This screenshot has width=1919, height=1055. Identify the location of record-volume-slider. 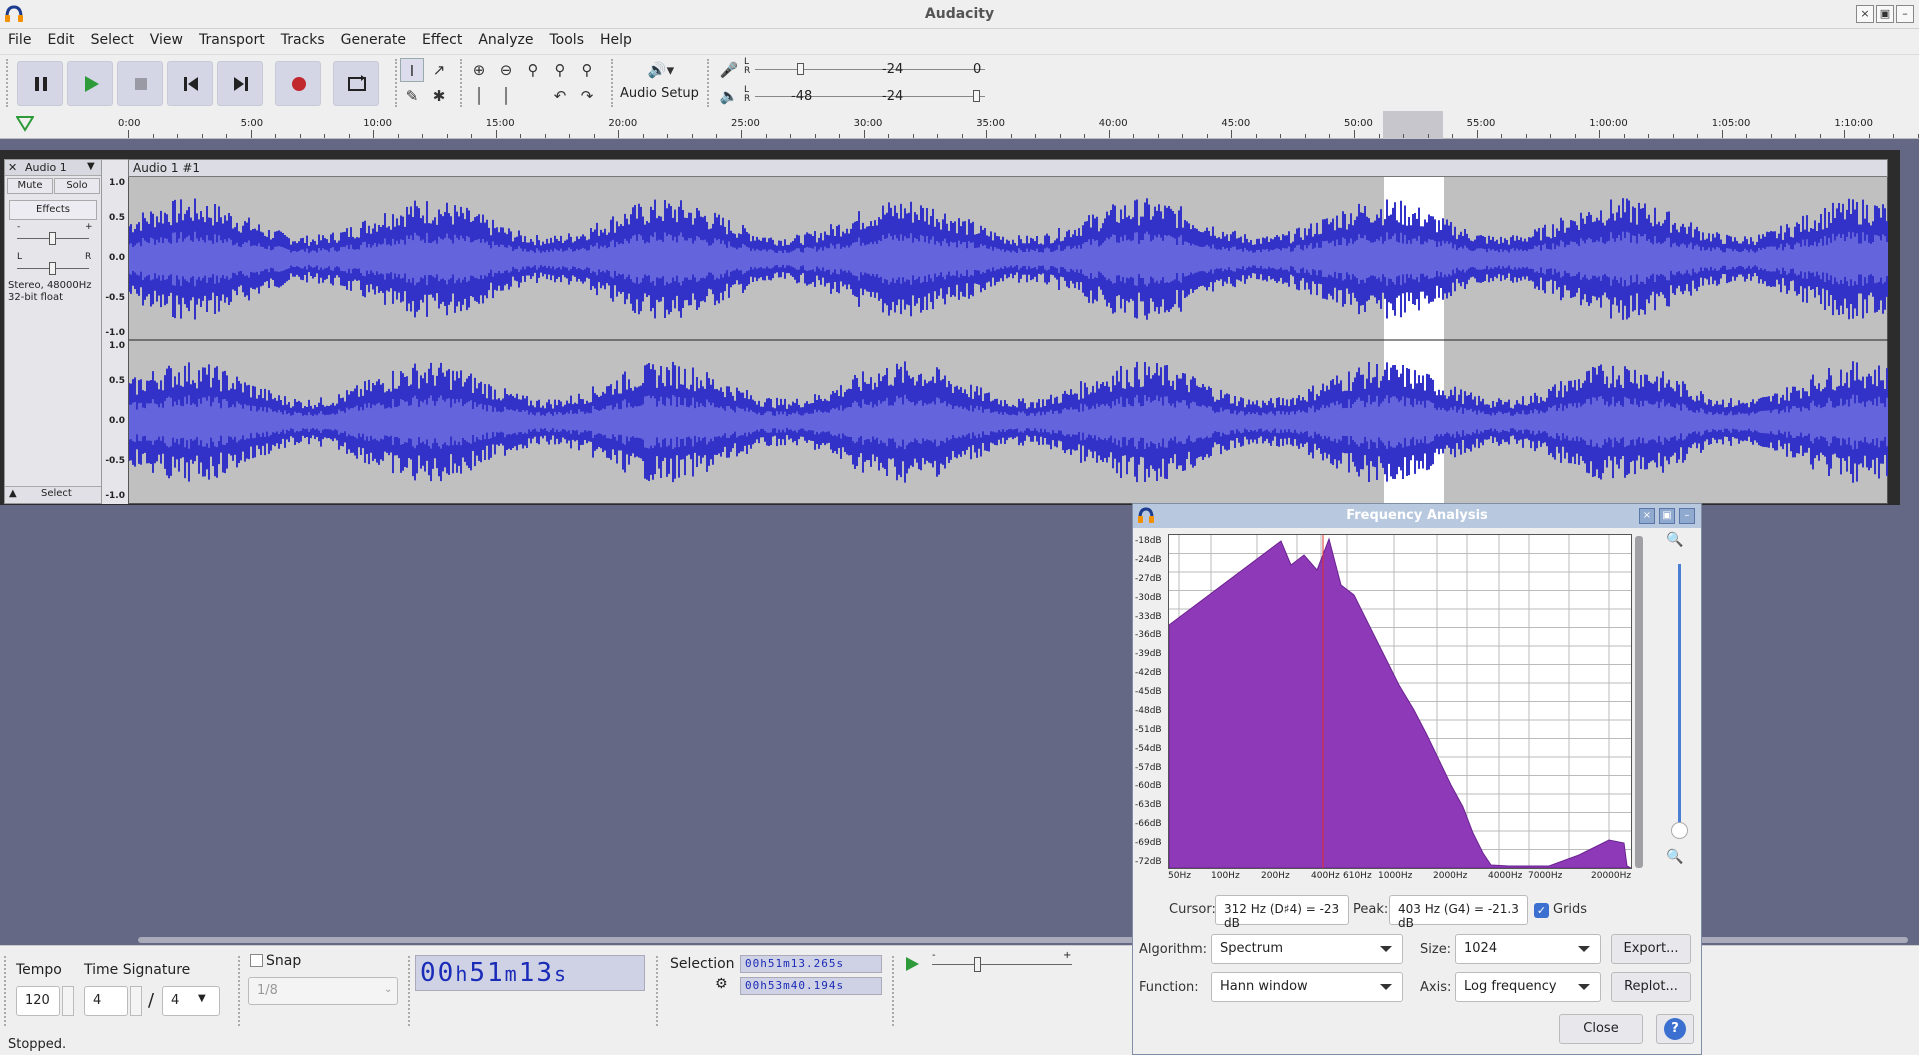
(800, 69).